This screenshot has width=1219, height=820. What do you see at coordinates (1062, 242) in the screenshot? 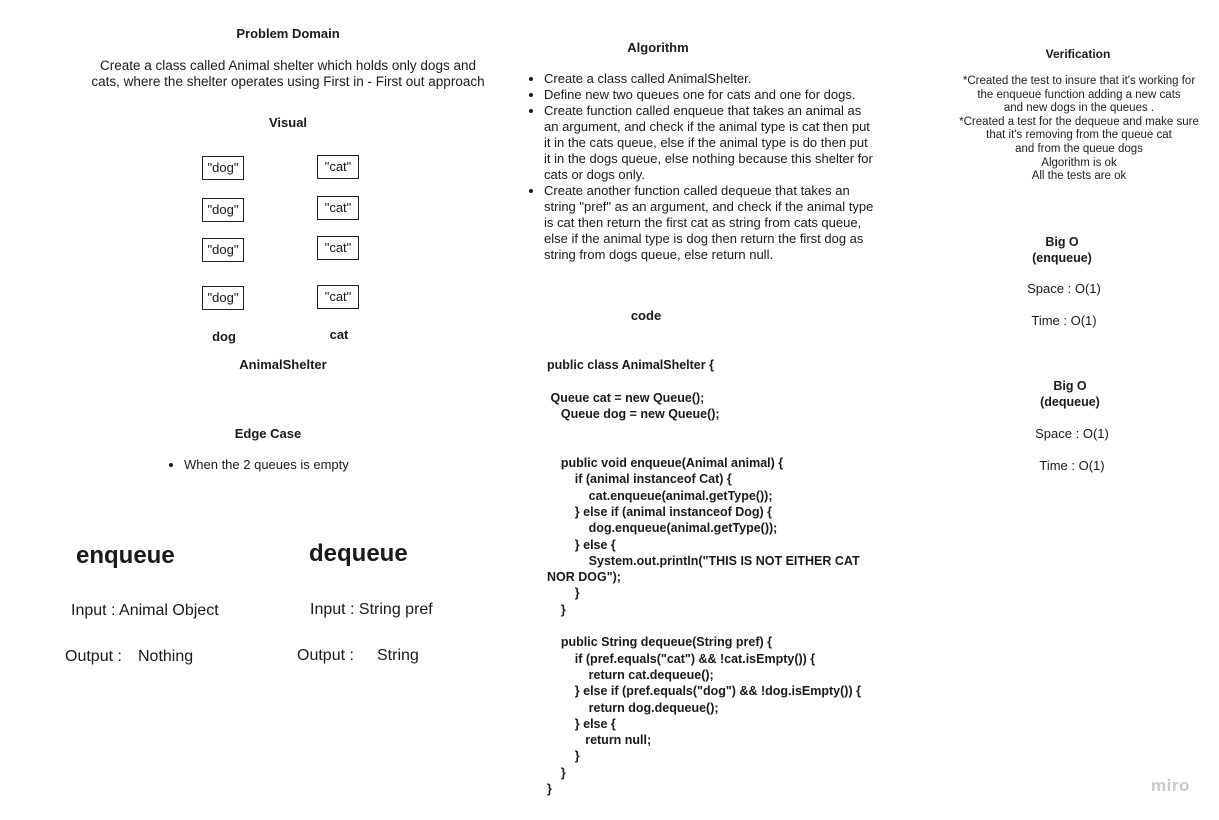
I see `big-o-enqueue-title-line: Big O` at bounding box center [1062, 242].